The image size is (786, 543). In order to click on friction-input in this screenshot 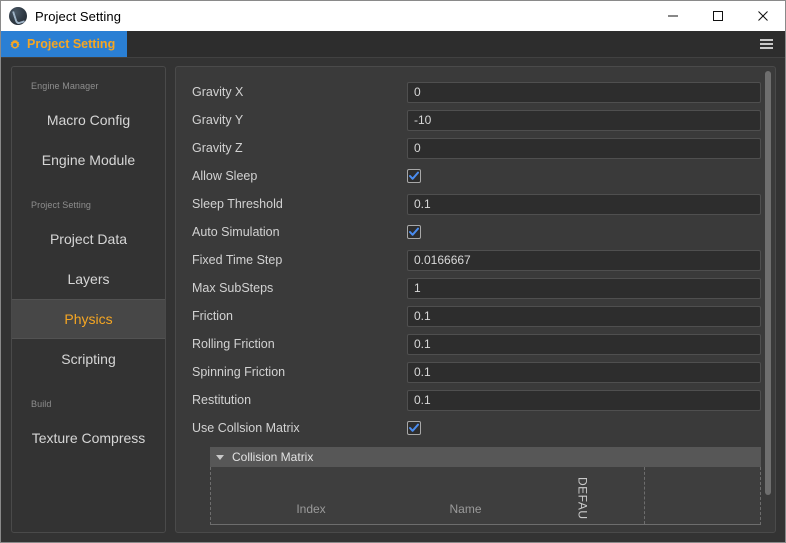, I will do `click(584, 316)`.